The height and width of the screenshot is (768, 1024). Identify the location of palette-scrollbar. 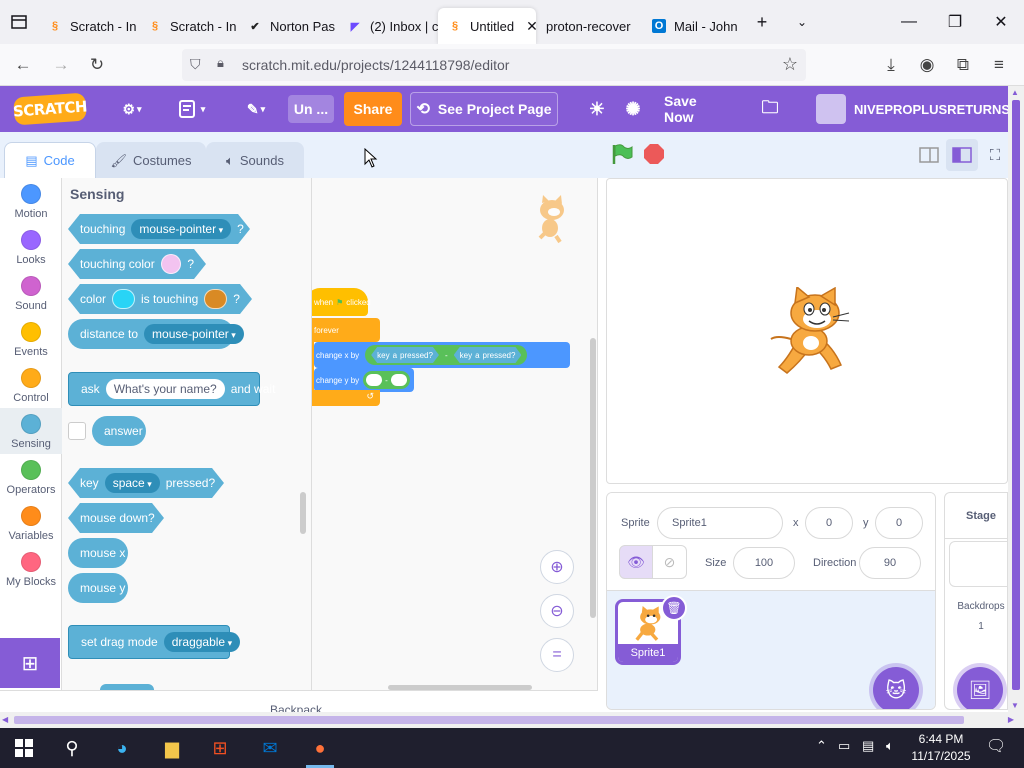
(303, 513).